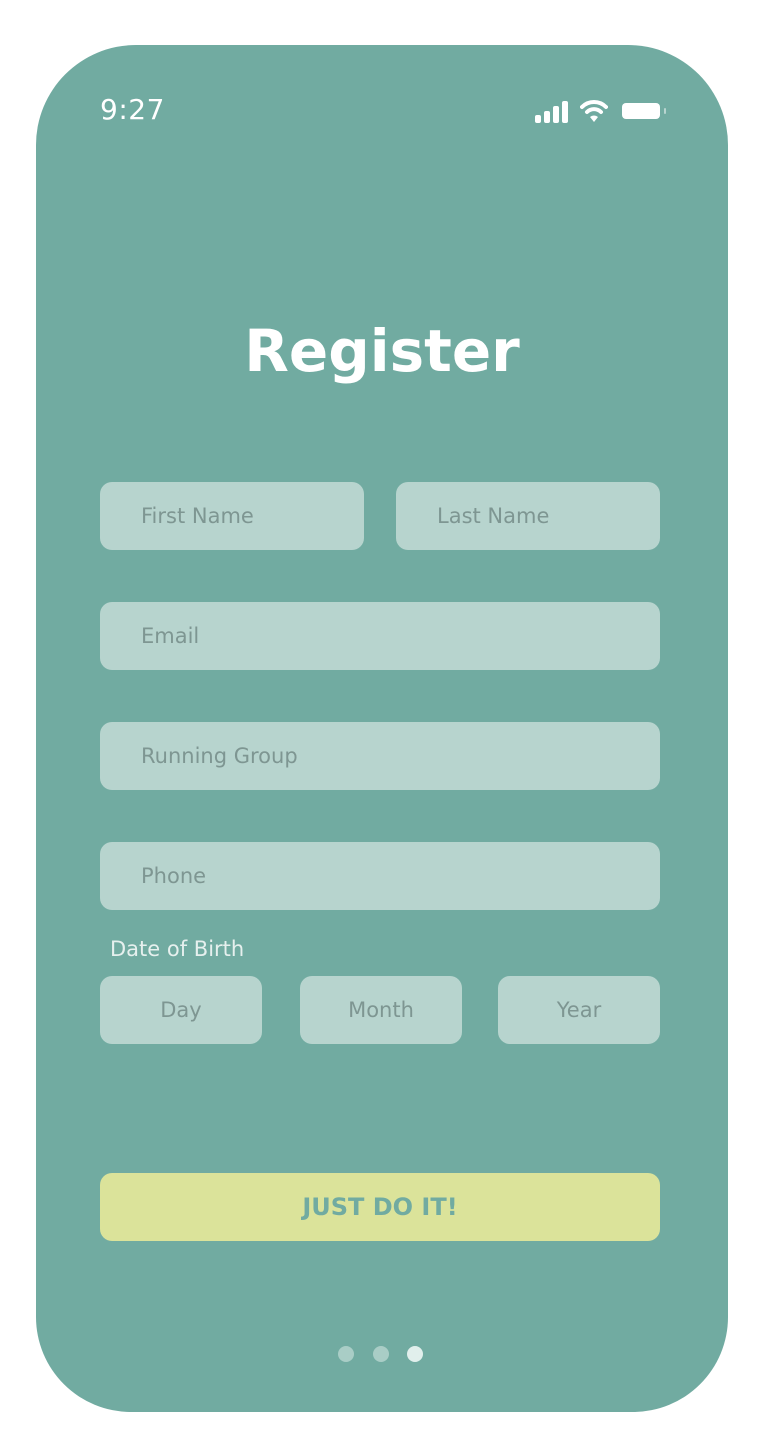  I want to click on first-name-input, so click(232, 516).